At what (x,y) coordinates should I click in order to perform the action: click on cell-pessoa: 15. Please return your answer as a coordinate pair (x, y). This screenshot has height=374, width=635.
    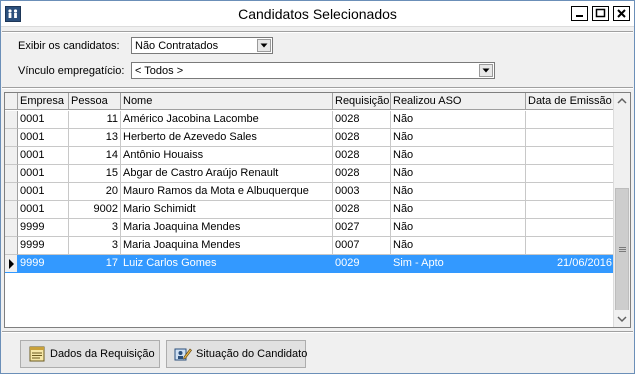
    Looking at the image, I should click on (95, 174).